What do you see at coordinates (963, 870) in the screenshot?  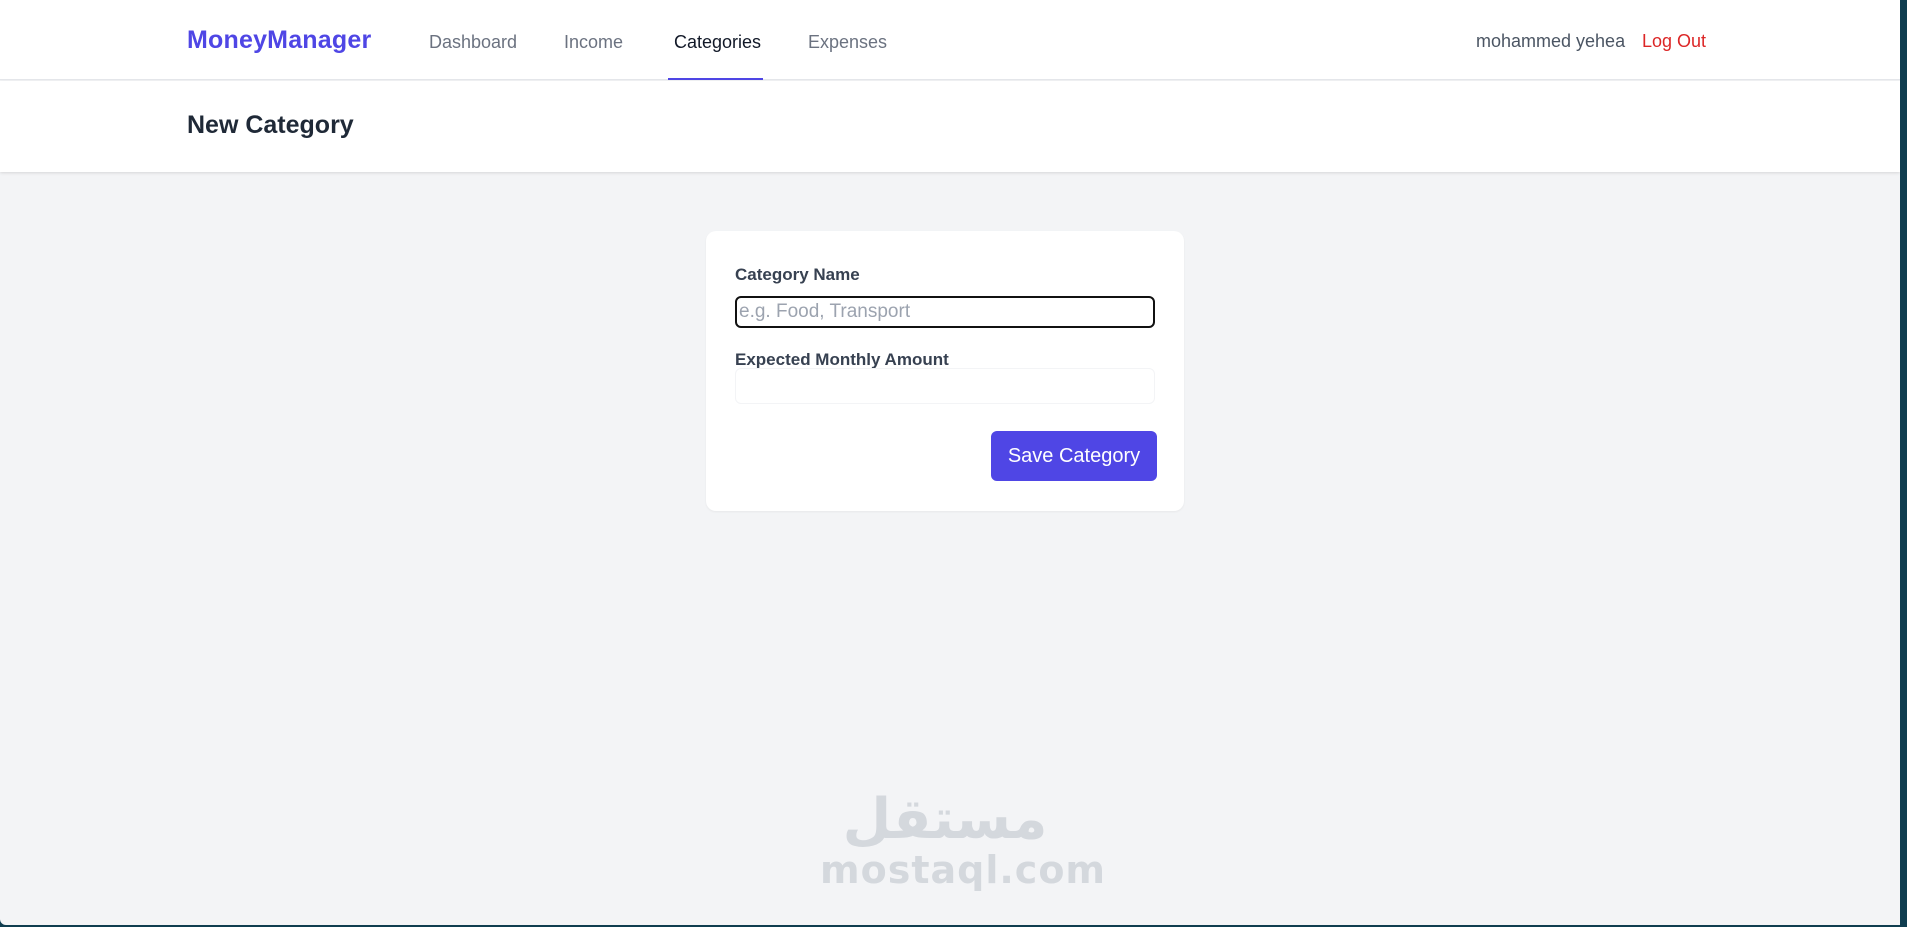 I see `watermark-latin-text: mostaql.com` at bounding box center [963, 870].